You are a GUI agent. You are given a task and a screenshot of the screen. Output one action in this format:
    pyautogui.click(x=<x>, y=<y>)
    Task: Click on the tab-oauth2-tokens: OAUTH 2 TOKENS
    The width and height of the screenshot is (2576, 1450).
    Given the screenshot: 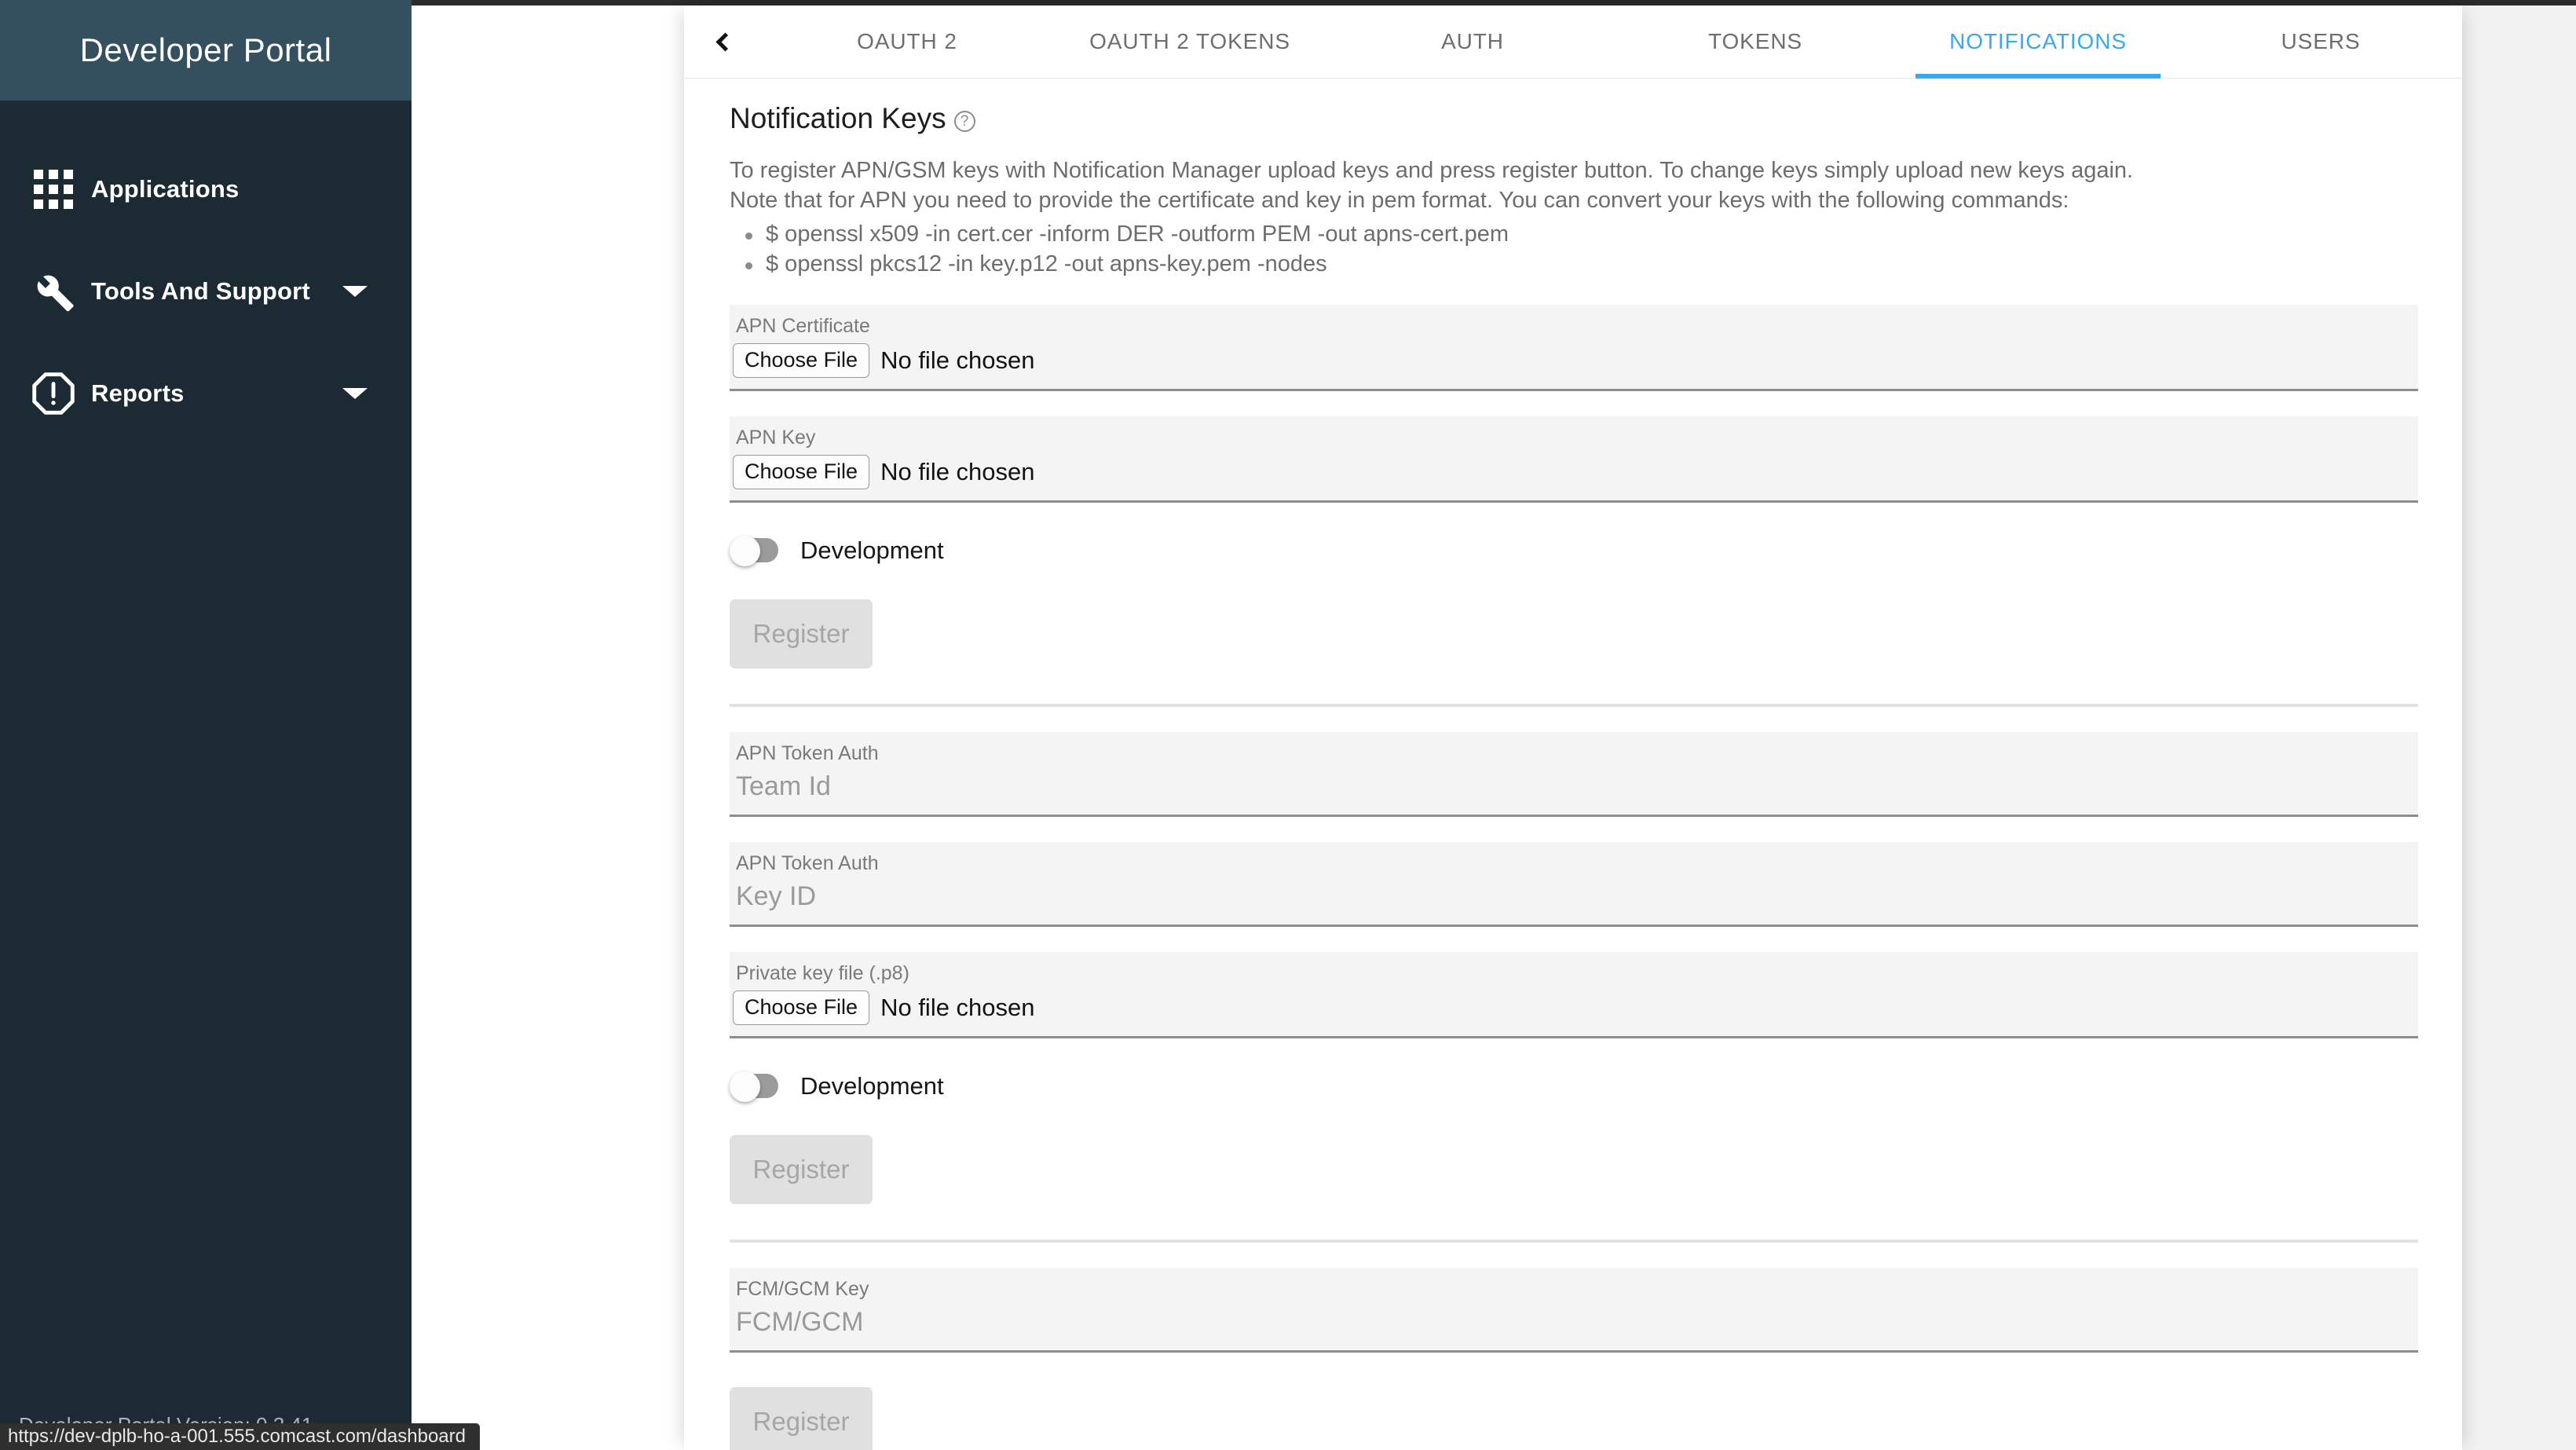 What is the action you would take?
    pyautogui.click(x=1190, y=42)
    